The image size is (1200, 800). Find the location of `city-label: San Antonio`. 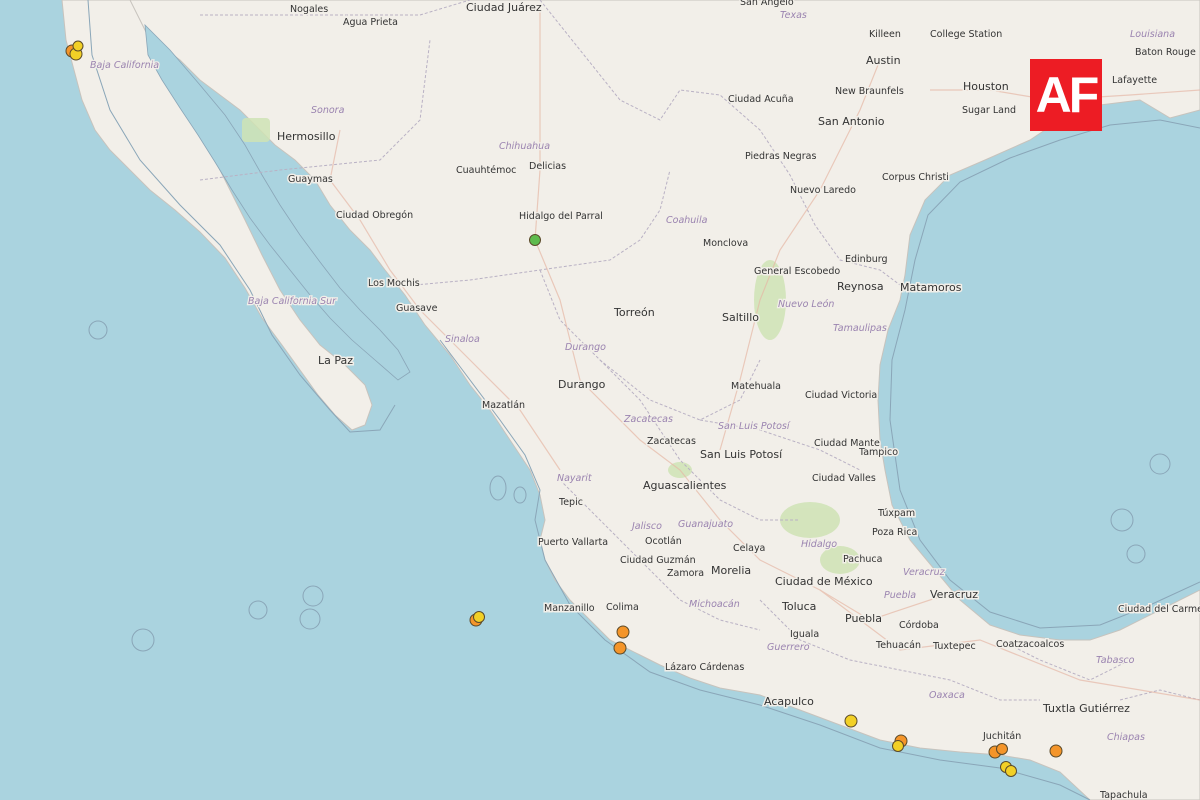

city-label: San Antonio is located at coordinates (851, 121).